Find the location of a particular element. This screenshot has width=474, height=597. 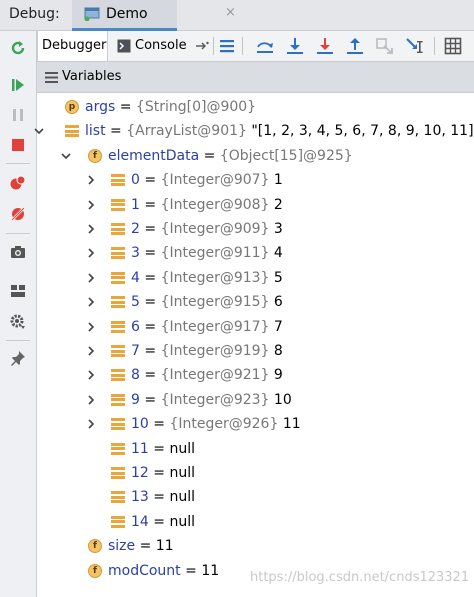

variable-row: 12 = null is located at coordinates (255, 473).